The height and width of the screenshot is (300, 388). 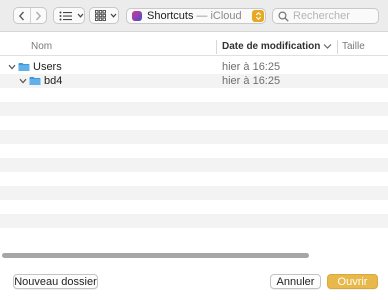 I want to click on grid-view-button, so click(x=104, y=15).